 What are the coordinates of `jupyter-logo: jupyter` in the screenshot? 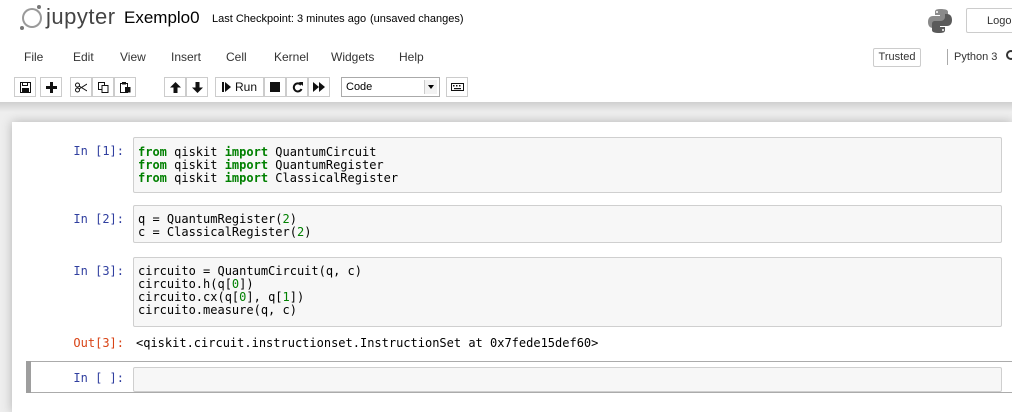 It's located at (68, 17).